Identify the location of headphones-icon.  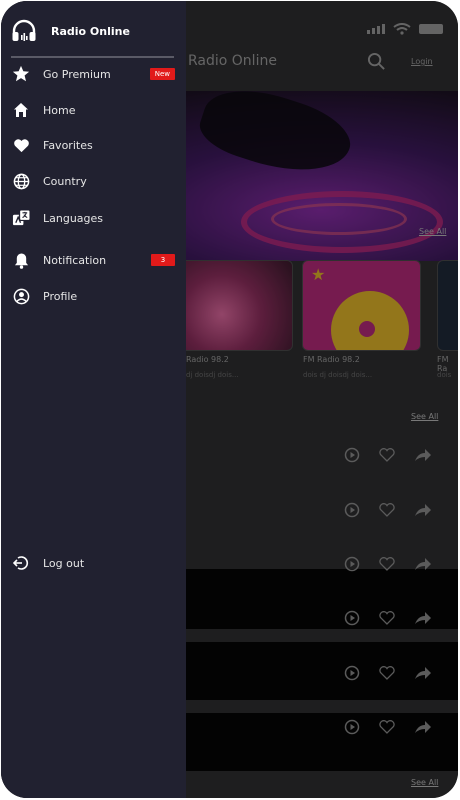
(24, 30).